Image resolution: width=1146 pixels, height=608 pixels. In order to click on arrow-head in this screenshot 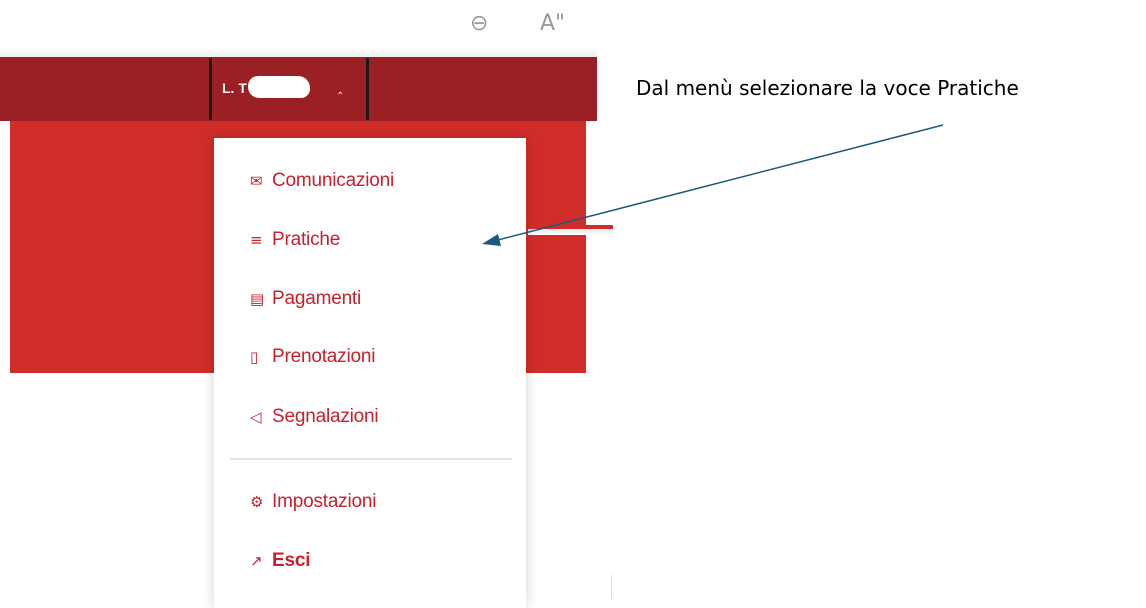, I will do `click(491, 240)`.